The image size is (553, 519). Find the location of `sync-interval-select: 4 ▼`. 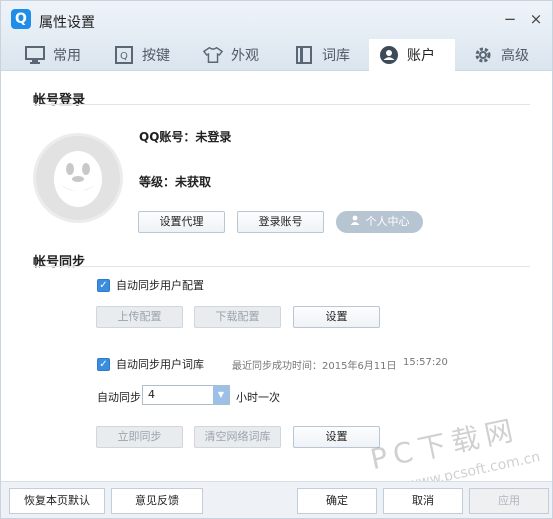

sync-interval-select: 4 ▼ is located at coordinates (186, 395).